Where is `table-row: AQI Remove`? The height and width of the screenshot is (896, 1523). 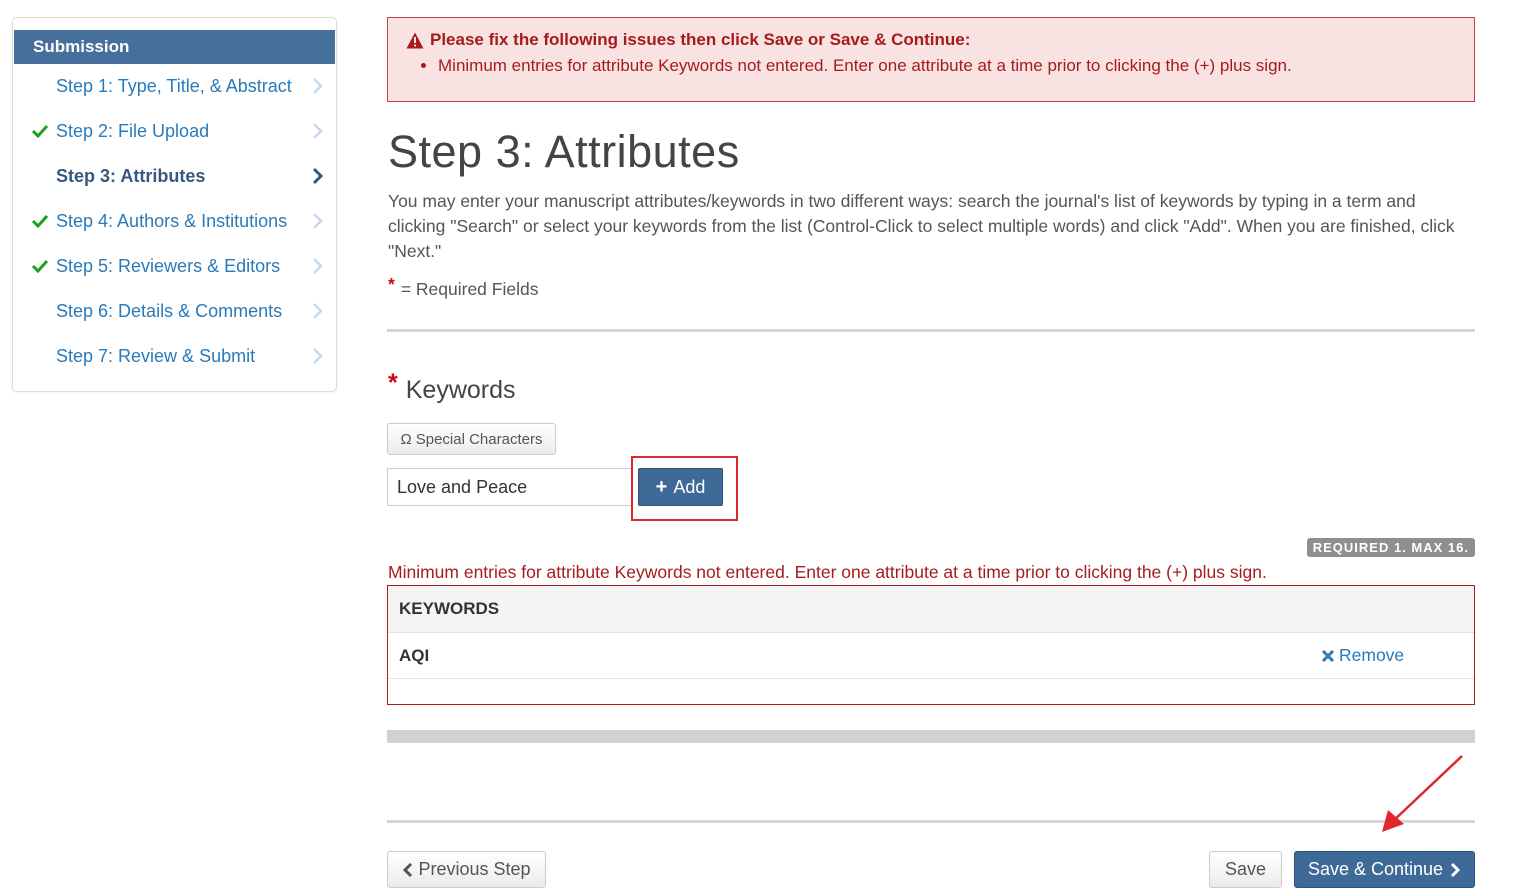 table-row: AQI Remove is located at coordinates (931, 656).